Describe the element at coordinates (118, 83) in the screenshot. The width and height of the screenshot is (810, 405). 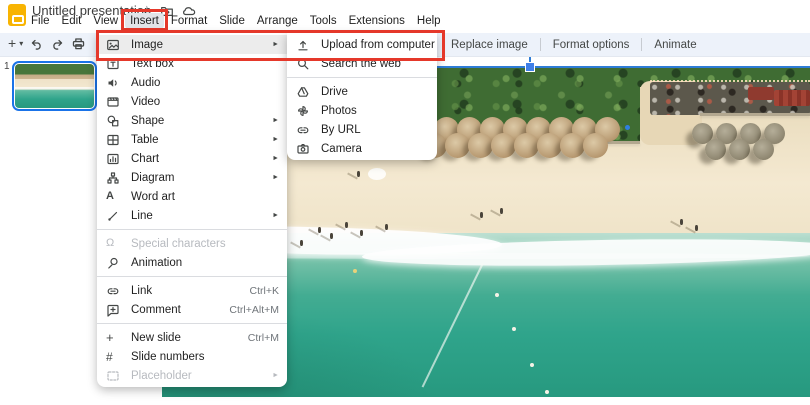
I see `audio-icon` at that location.